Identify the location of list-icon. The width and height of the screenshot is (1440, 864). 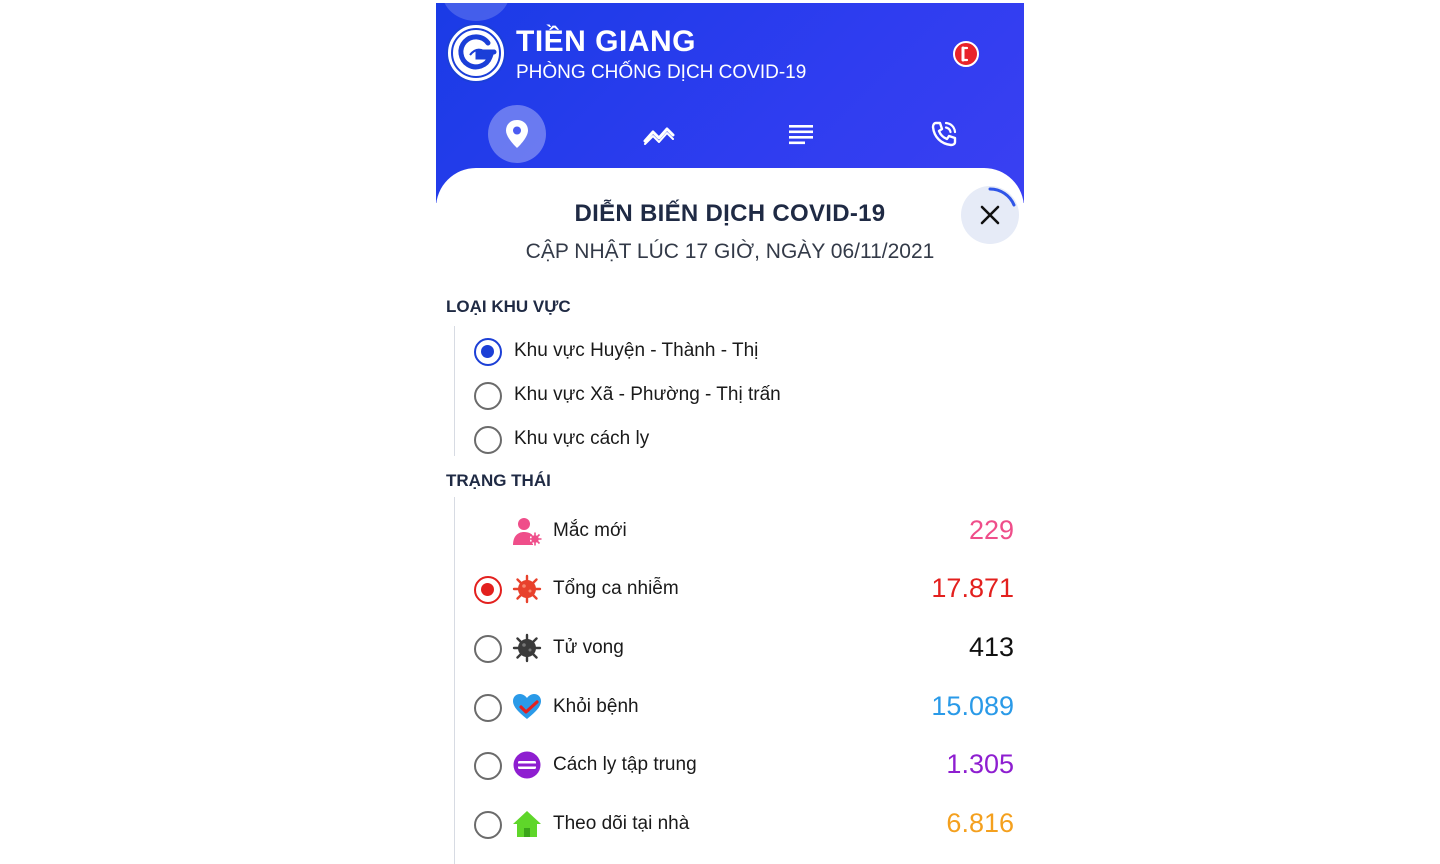
(801, 135).